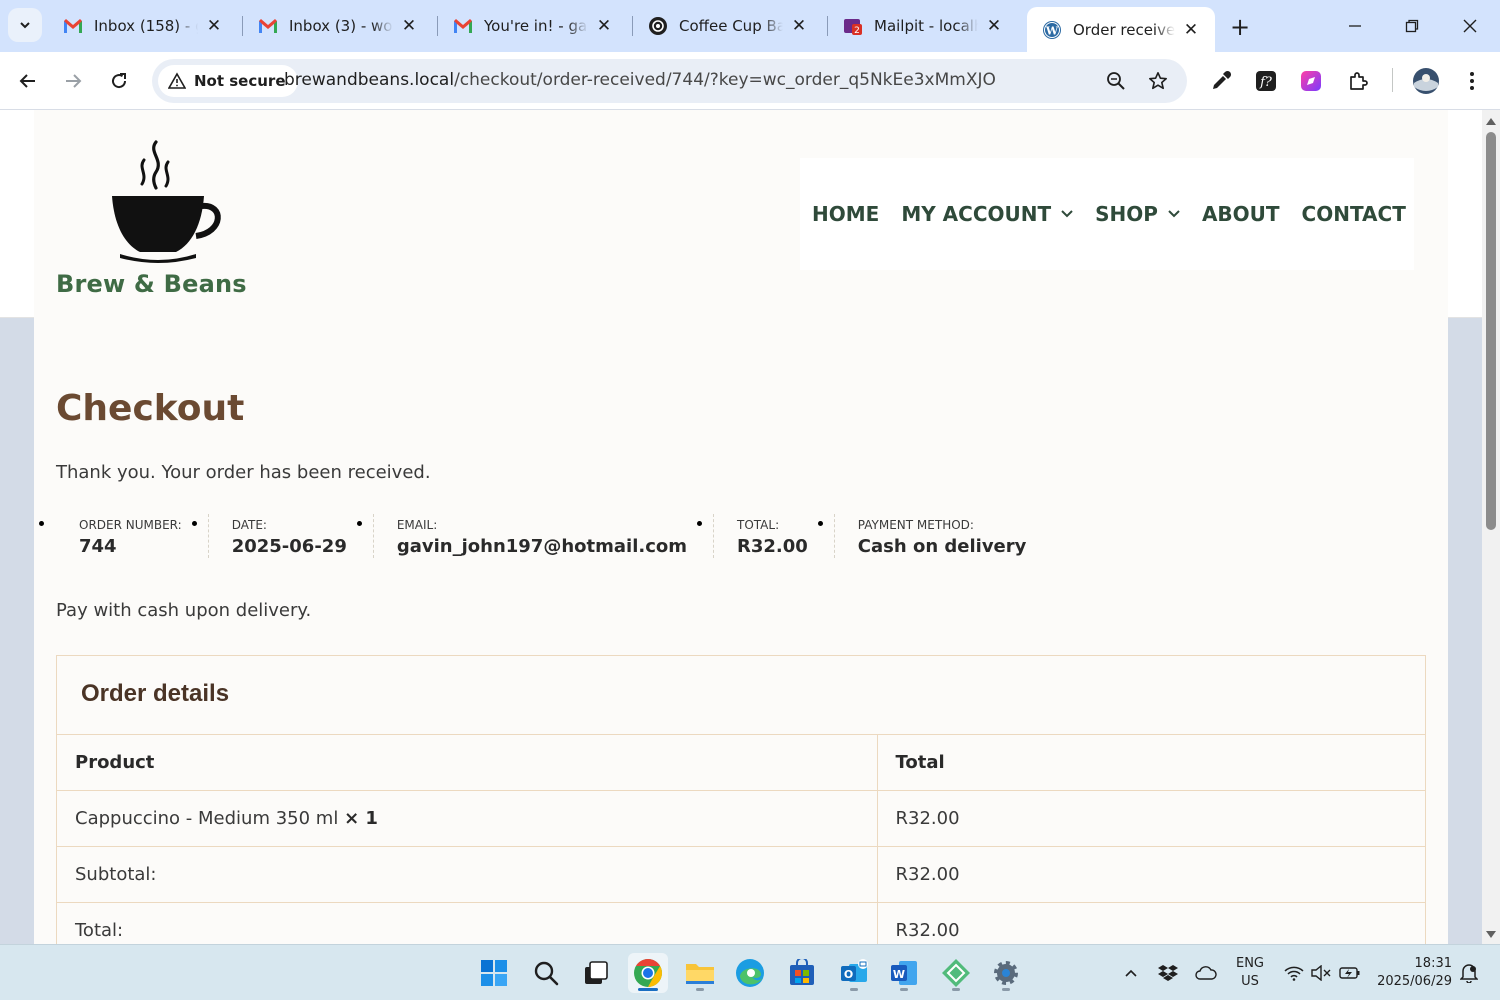 This screenshot has width=1500, height=1000. What do you see at coordinates (1121, 29) in the screenshot?
I see `tab-order-received: W Order received ✕` at bounding box center [1121, 29].